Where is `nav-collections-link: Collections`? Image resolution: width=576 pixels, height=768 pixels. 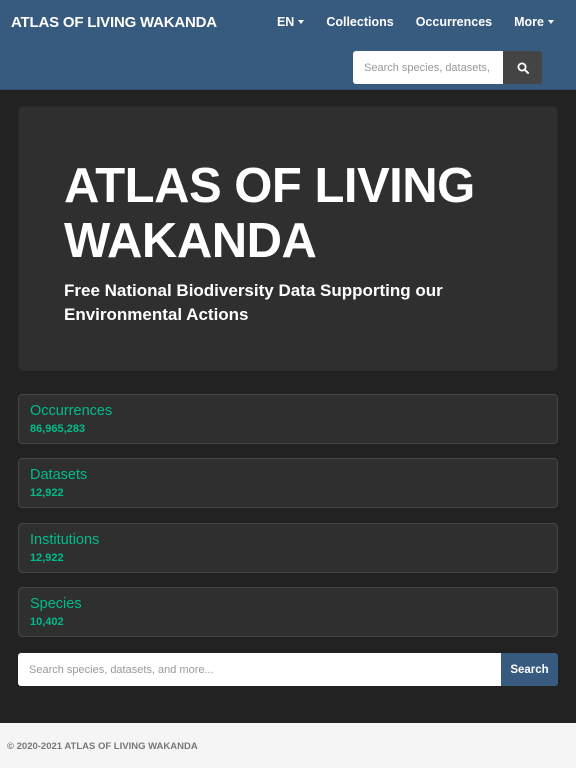
nav-collections-link: Collections is located at coordinates (359, 22).